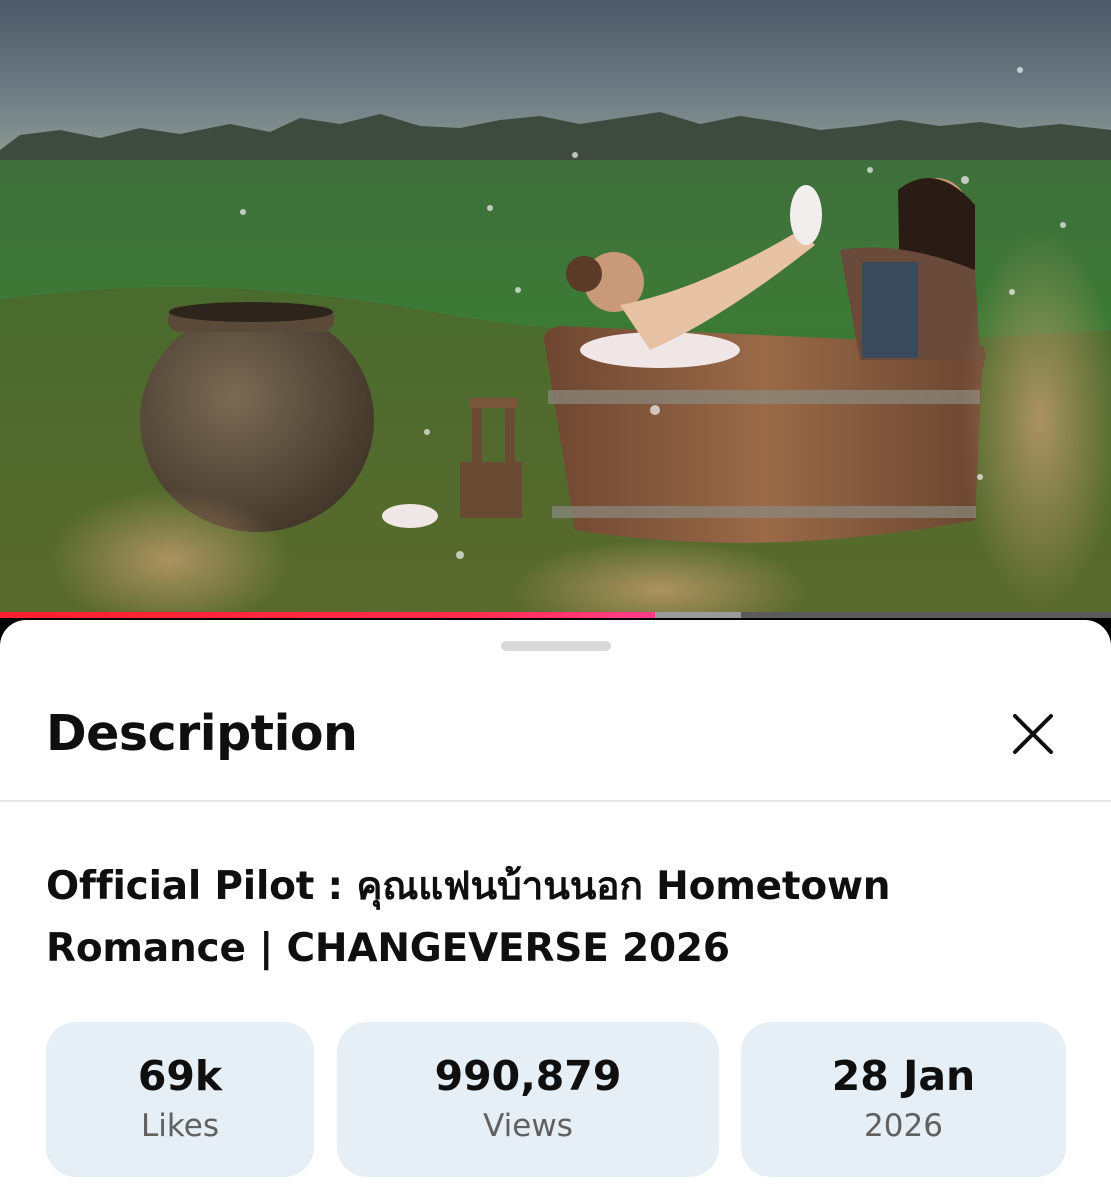 The width and height of the screenshot is (1111, 1200). I want to click on divider, so click(555, 801).